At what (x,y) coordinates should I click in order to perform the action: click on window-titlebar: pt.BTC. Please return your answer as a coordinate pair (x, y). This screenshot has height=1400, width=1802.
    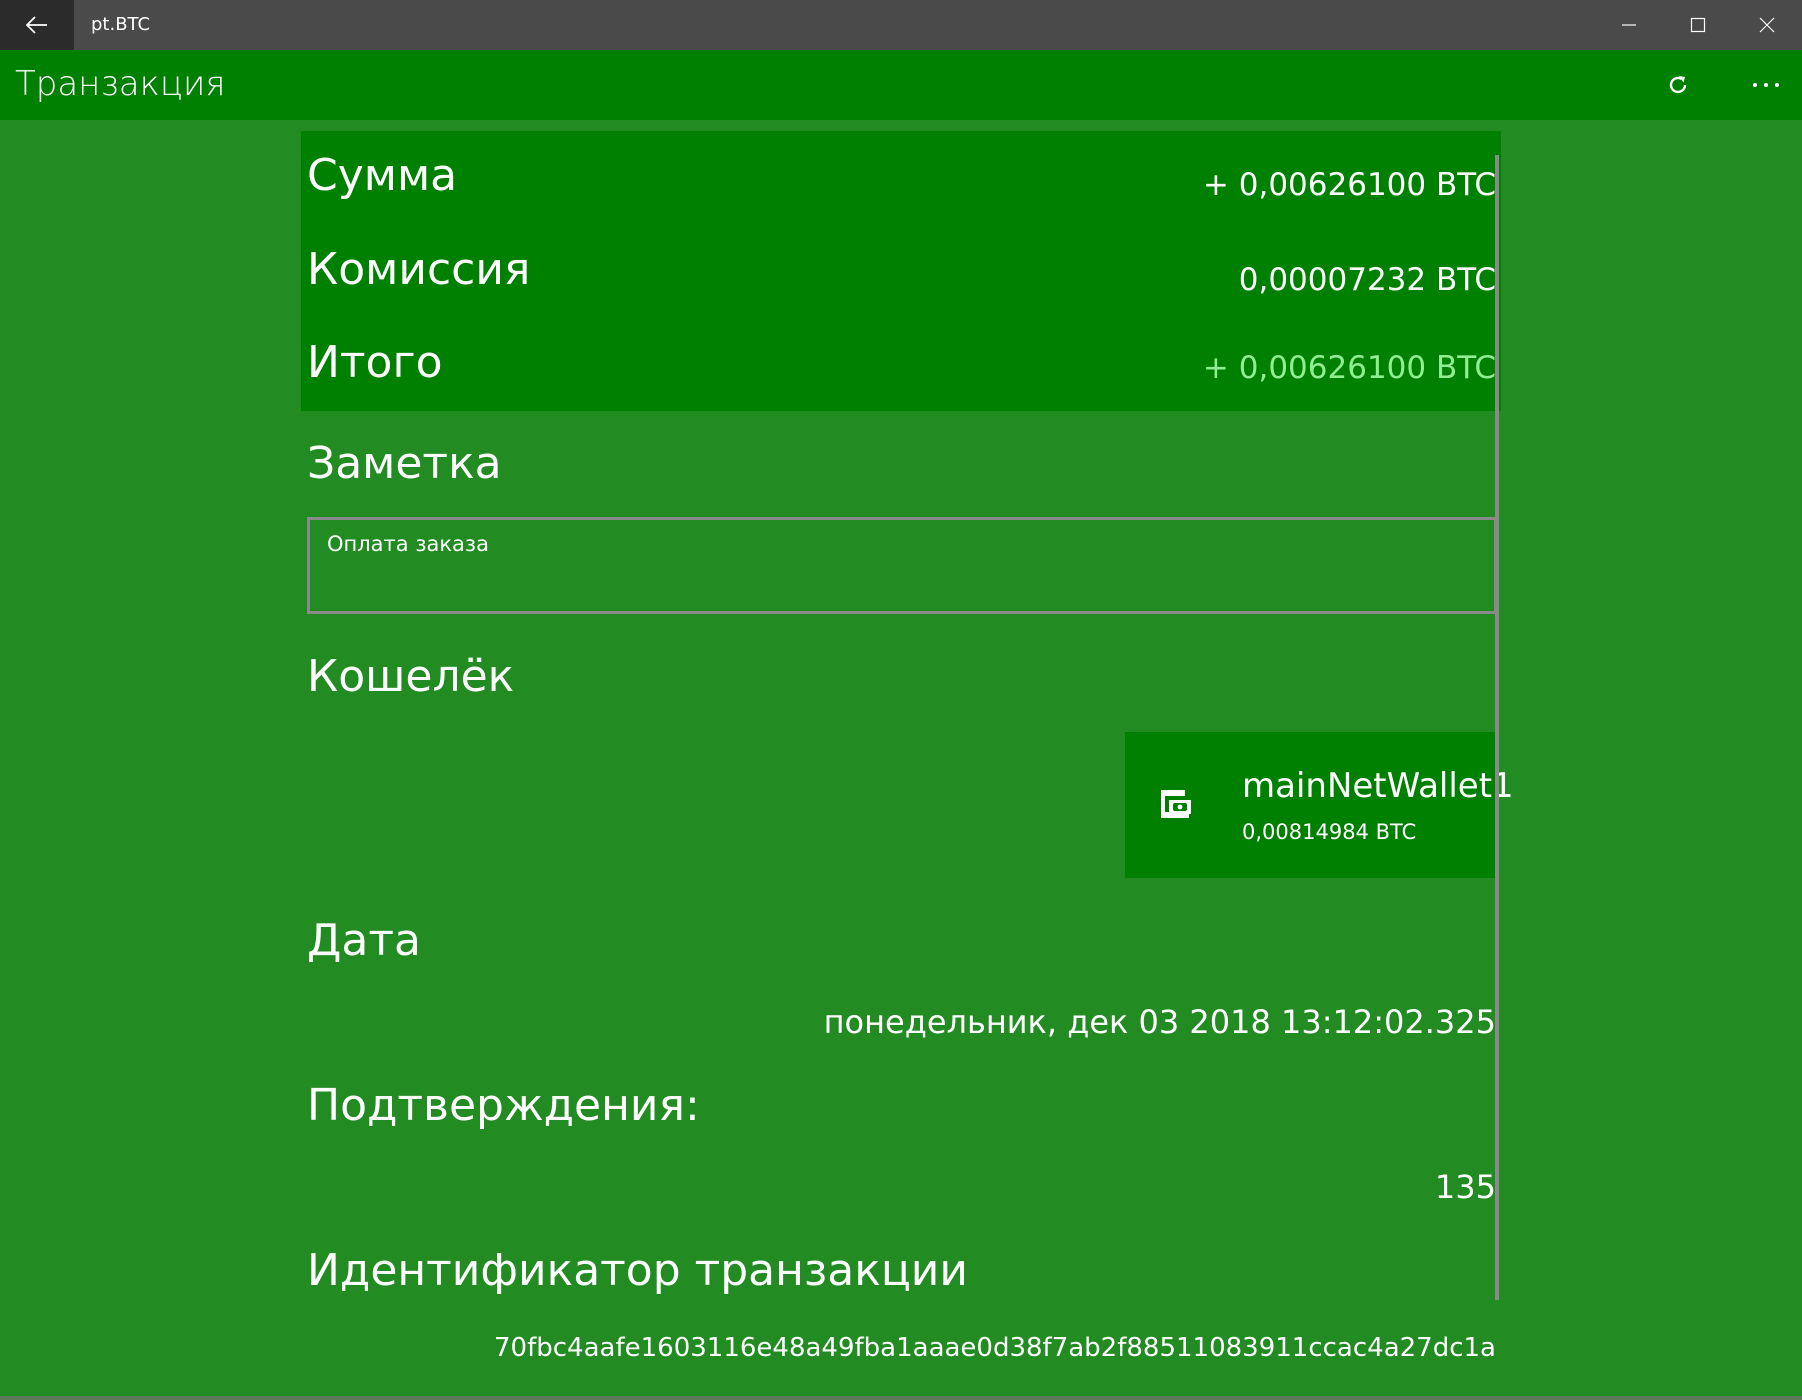
    Looking at the image, I should click on (901, 25).